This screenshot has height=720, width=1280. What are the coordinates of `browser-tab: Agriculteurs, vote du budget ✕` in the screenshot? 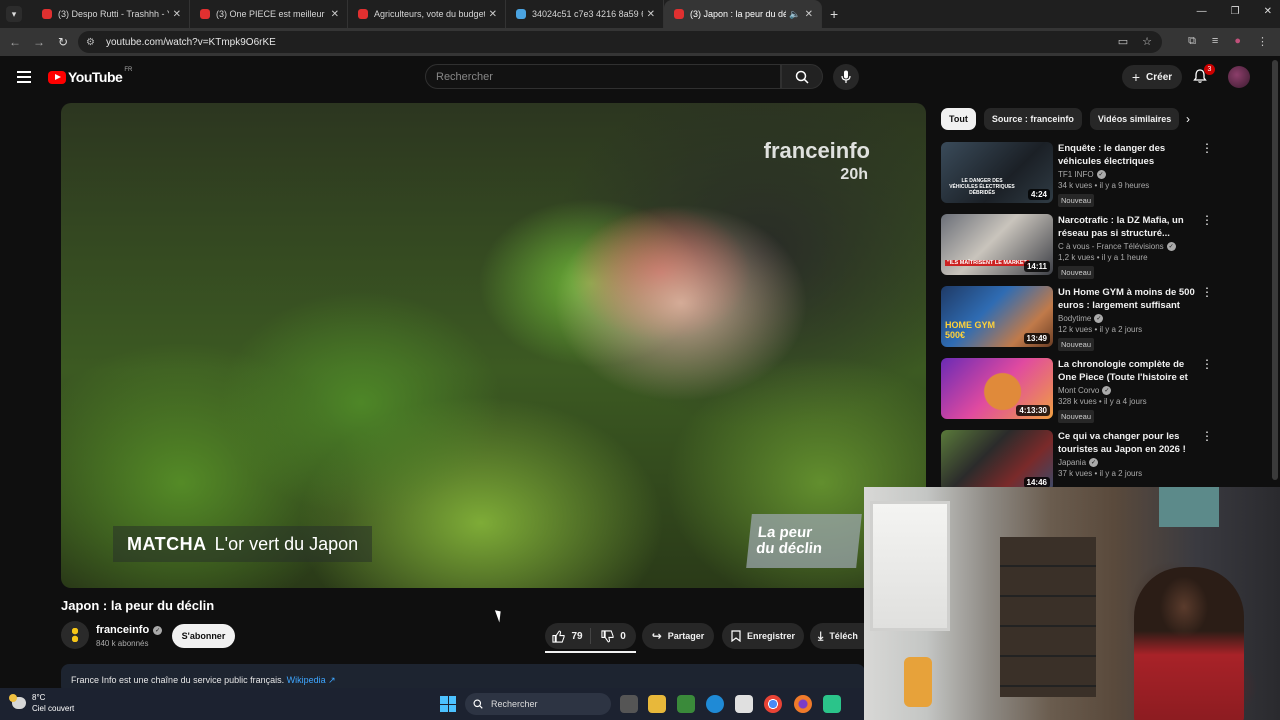 It's located at (427, 14).